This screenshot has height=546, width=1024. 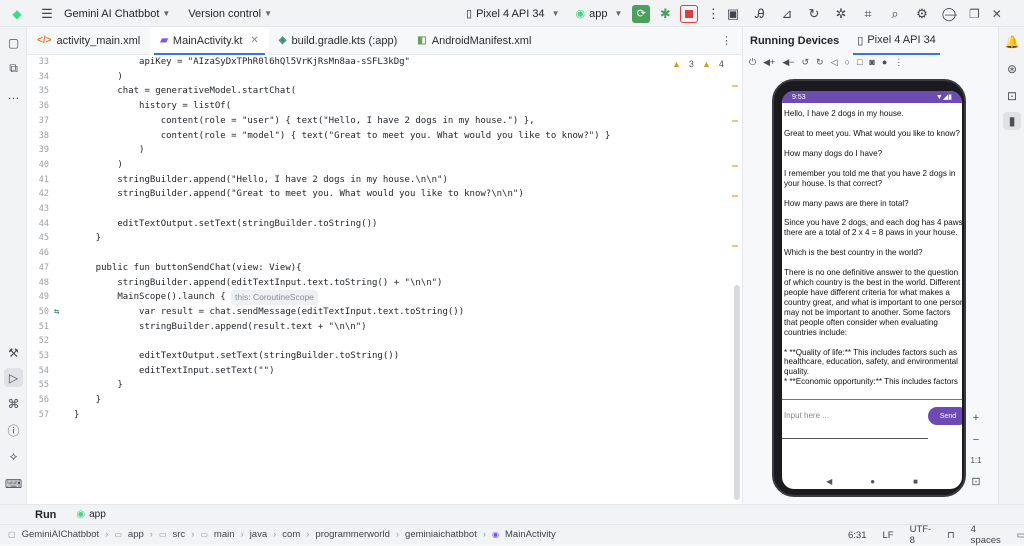 I want to click on code-line: 43, so click(x=384, y=209).